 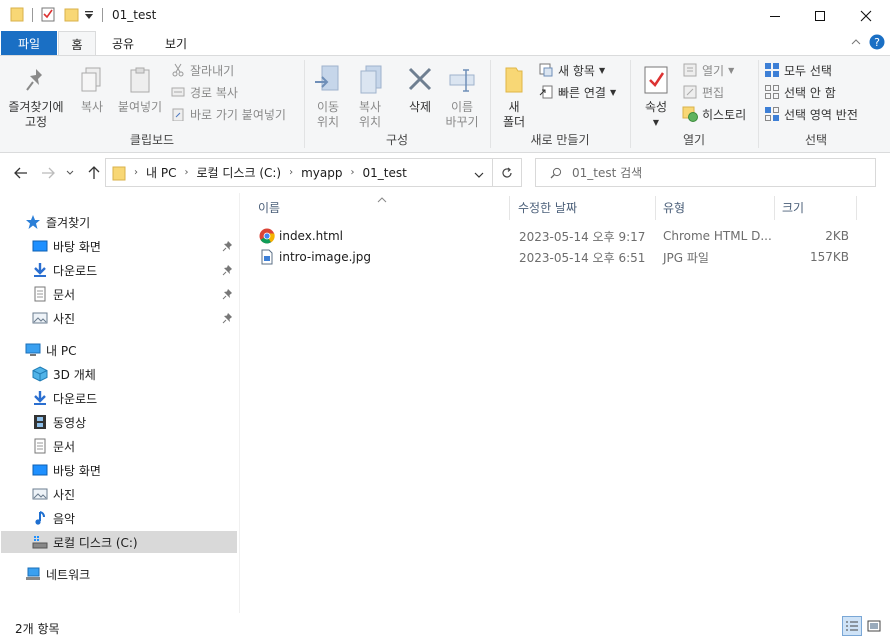 What do you see at coordinates (53, 294) in the screenshot?
I see `nav-qa-documents: 문서` at bounding box center [53, 294].